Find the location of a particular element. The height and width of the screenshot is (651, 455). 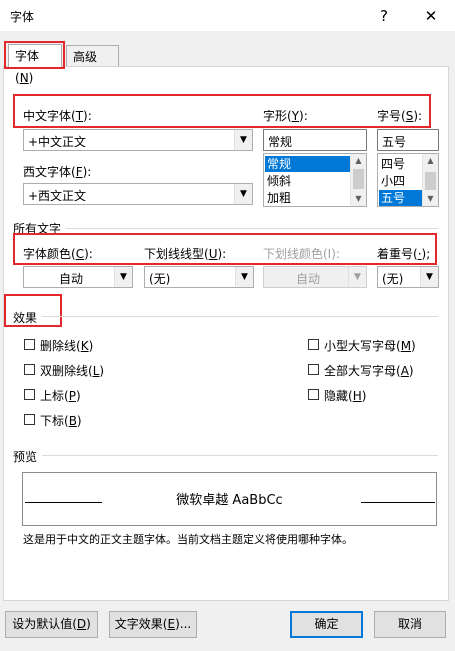

font-style-input: 常规 is located at coordinates (315, 140).